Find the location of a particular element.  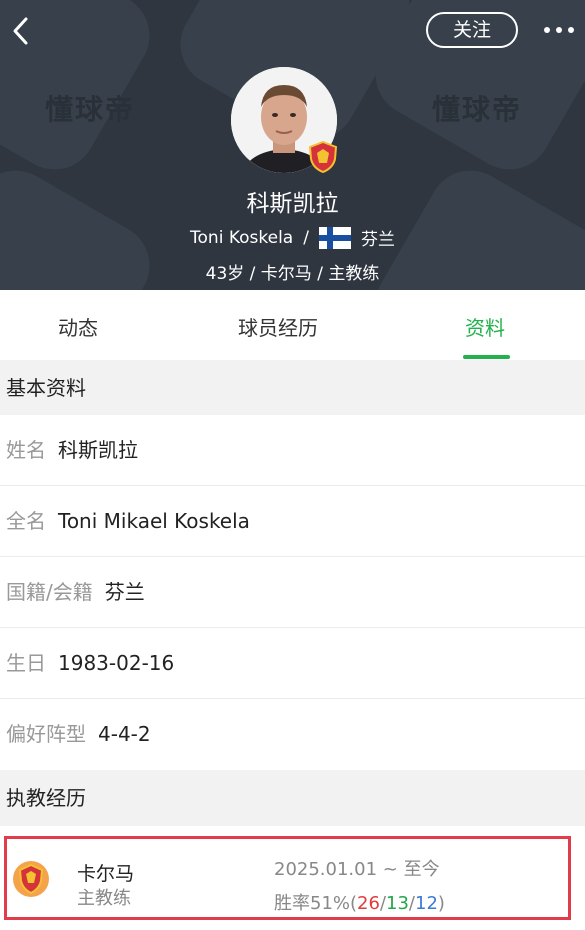

follow-button: 关注 is located at coordinates (472, 30).